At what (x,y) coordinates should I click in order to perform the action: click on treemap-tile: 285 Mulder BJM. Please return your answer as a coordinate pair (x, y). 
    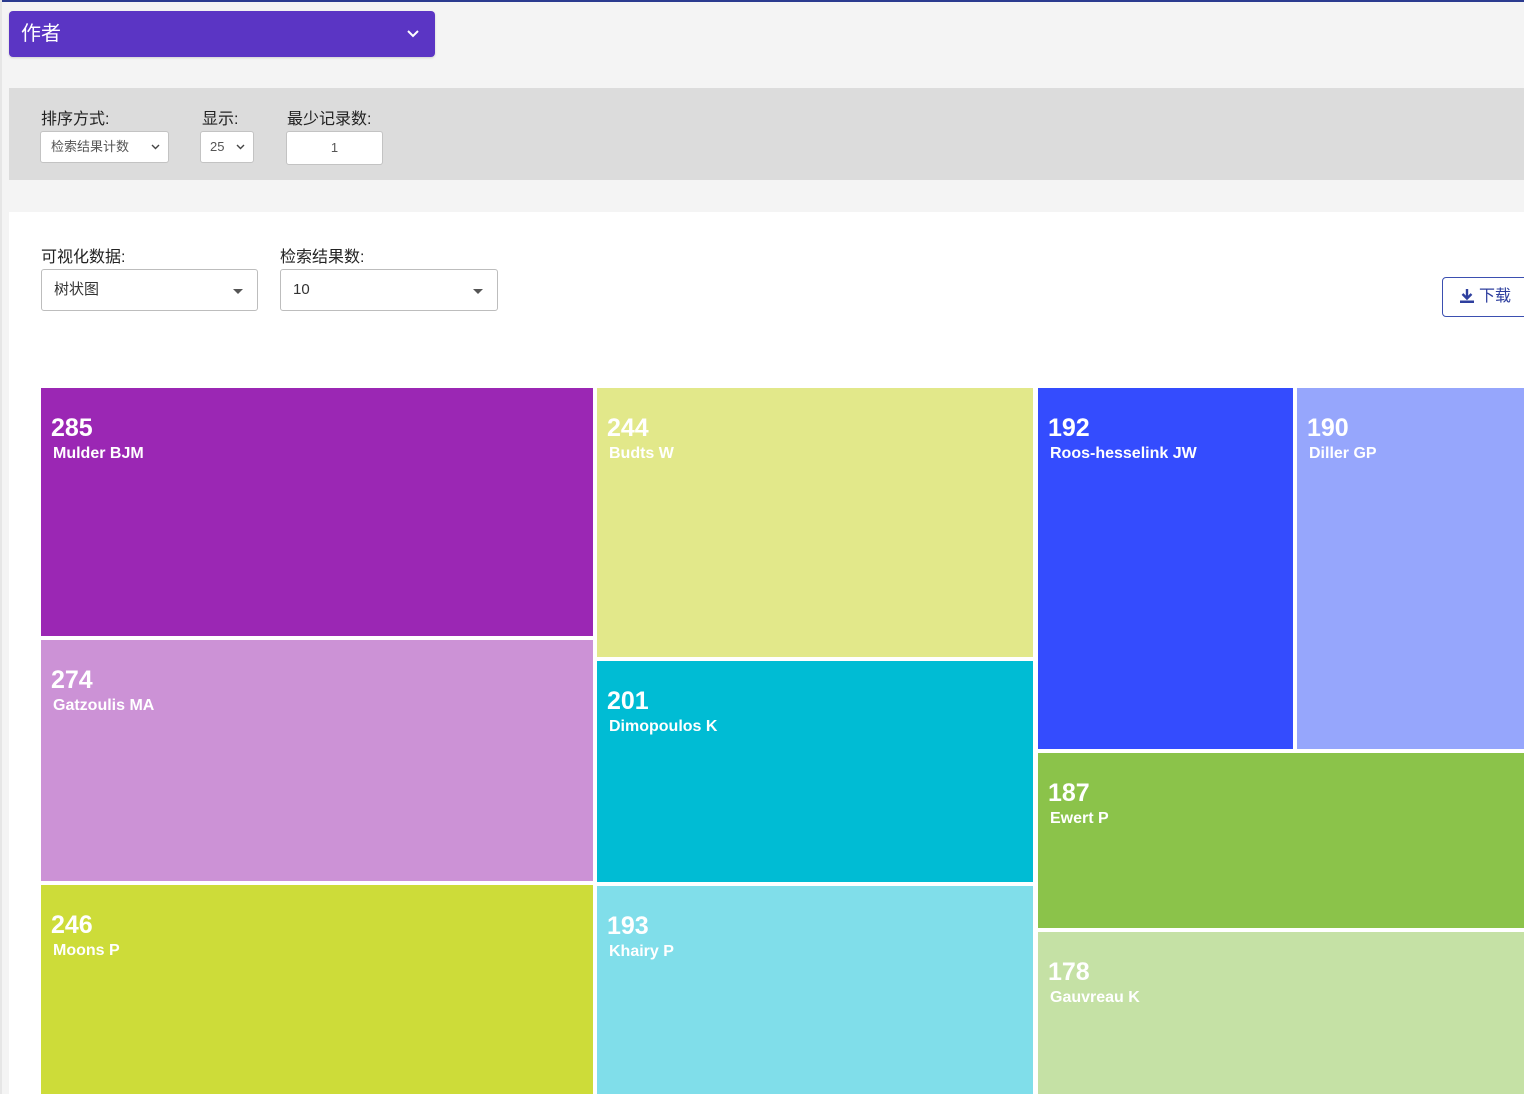
    Looking at the image, I should click on (317, 512).